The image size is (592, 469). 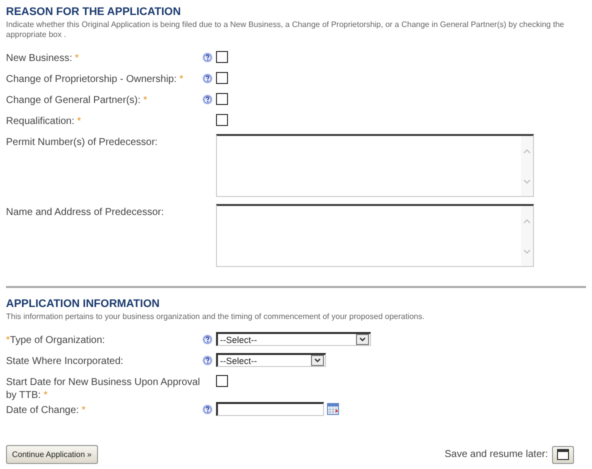 What do you see at coordinates (65, 361) in the screenshot?
I see `field-label: State Where Incorporated:` at bounding box center [65, 361].